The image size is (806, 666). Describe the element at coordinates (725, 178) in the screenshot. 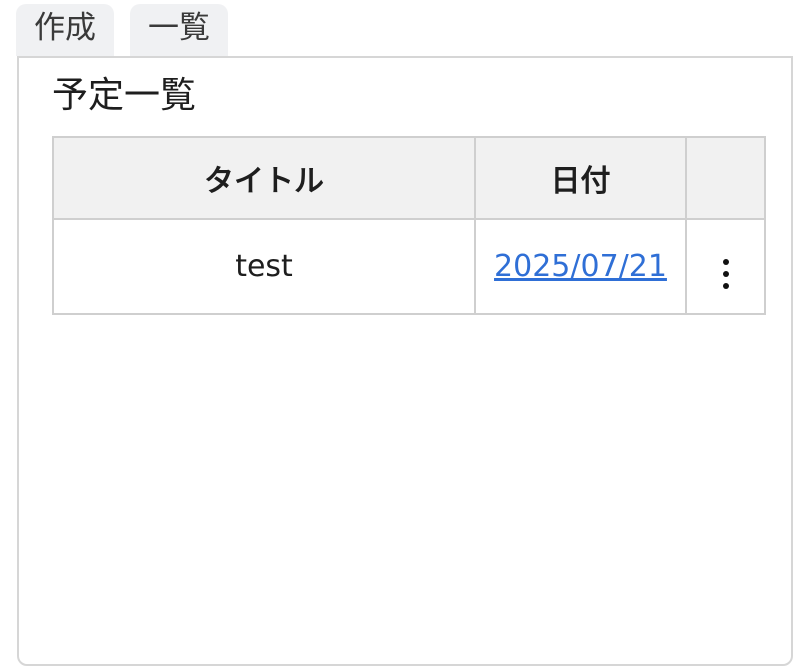

I see `column-header-actions` at that location.